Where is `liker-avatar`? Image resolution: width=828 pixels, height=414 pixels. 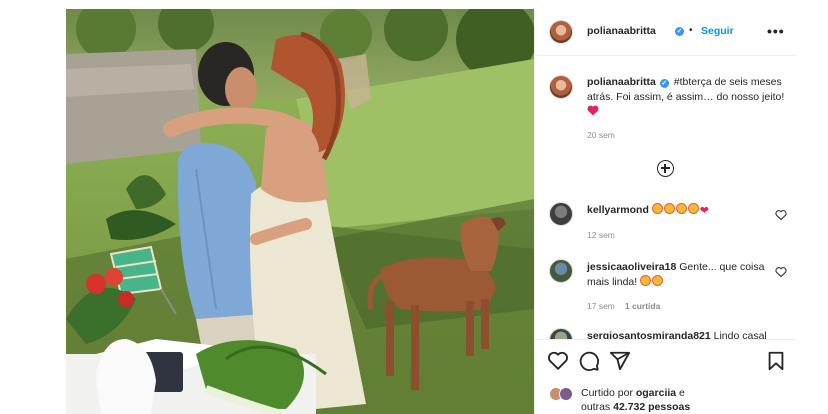
liker-avatar is located at coordinates (566, 394).